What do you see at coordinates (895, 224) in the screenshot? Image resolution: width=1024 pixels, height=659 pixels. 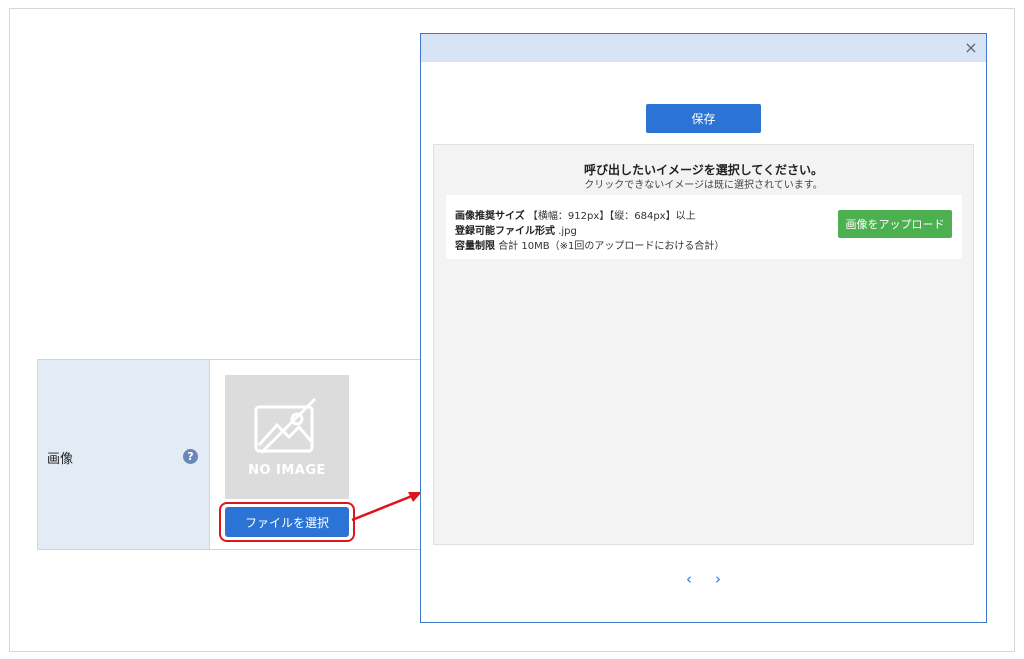 I see `upload-image-button: 画像をアップロード` at bounding box center [895, 224].